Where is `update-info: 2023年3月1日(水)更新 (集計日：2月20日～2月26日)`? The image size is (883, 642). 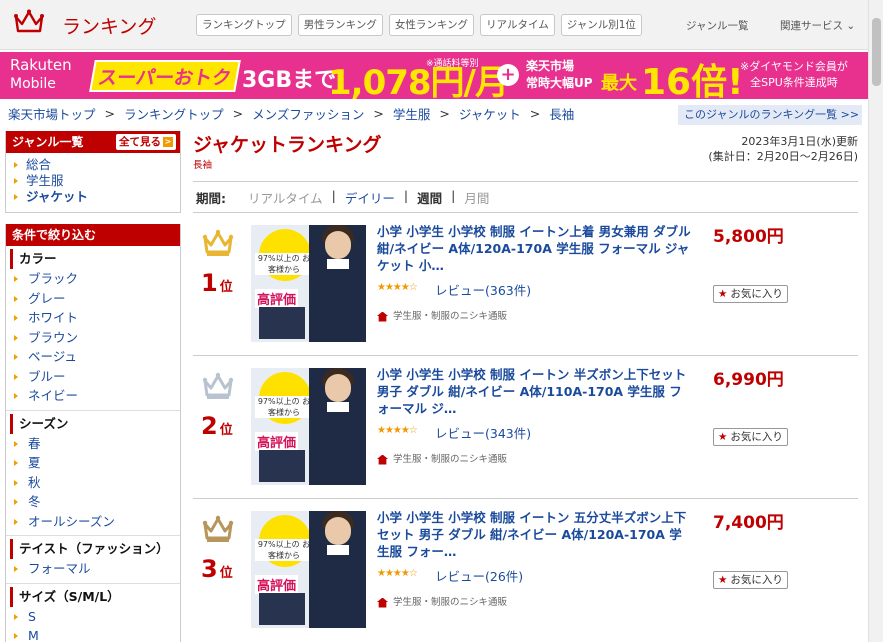 update-info: 2023年3月1日(水)更新 (集計日：2月20日～2月26日) is located at coordinates (783, 149).